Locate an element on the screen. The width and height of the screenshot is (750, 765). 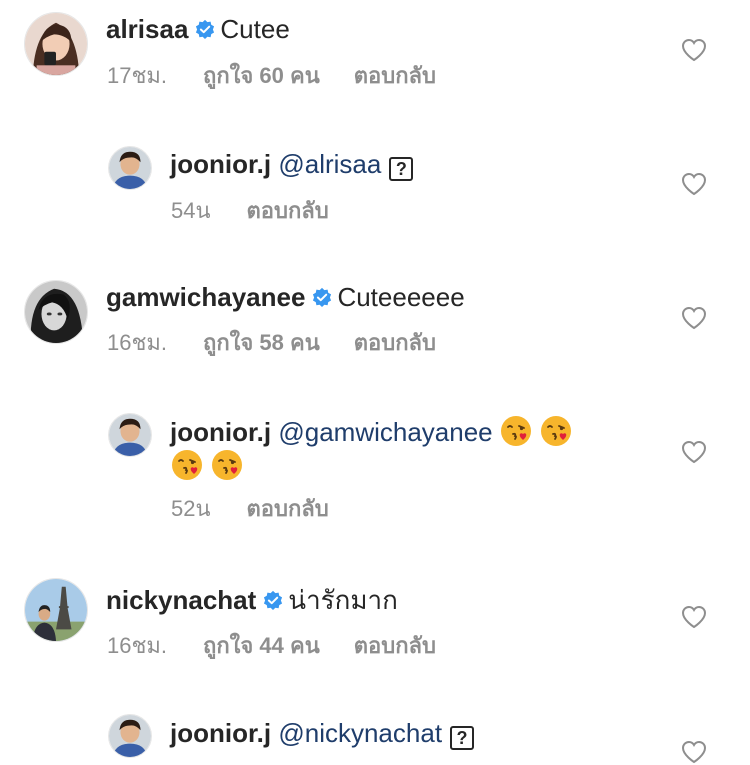
mention-link: @alrisaa is located at coordinates (329, 164).